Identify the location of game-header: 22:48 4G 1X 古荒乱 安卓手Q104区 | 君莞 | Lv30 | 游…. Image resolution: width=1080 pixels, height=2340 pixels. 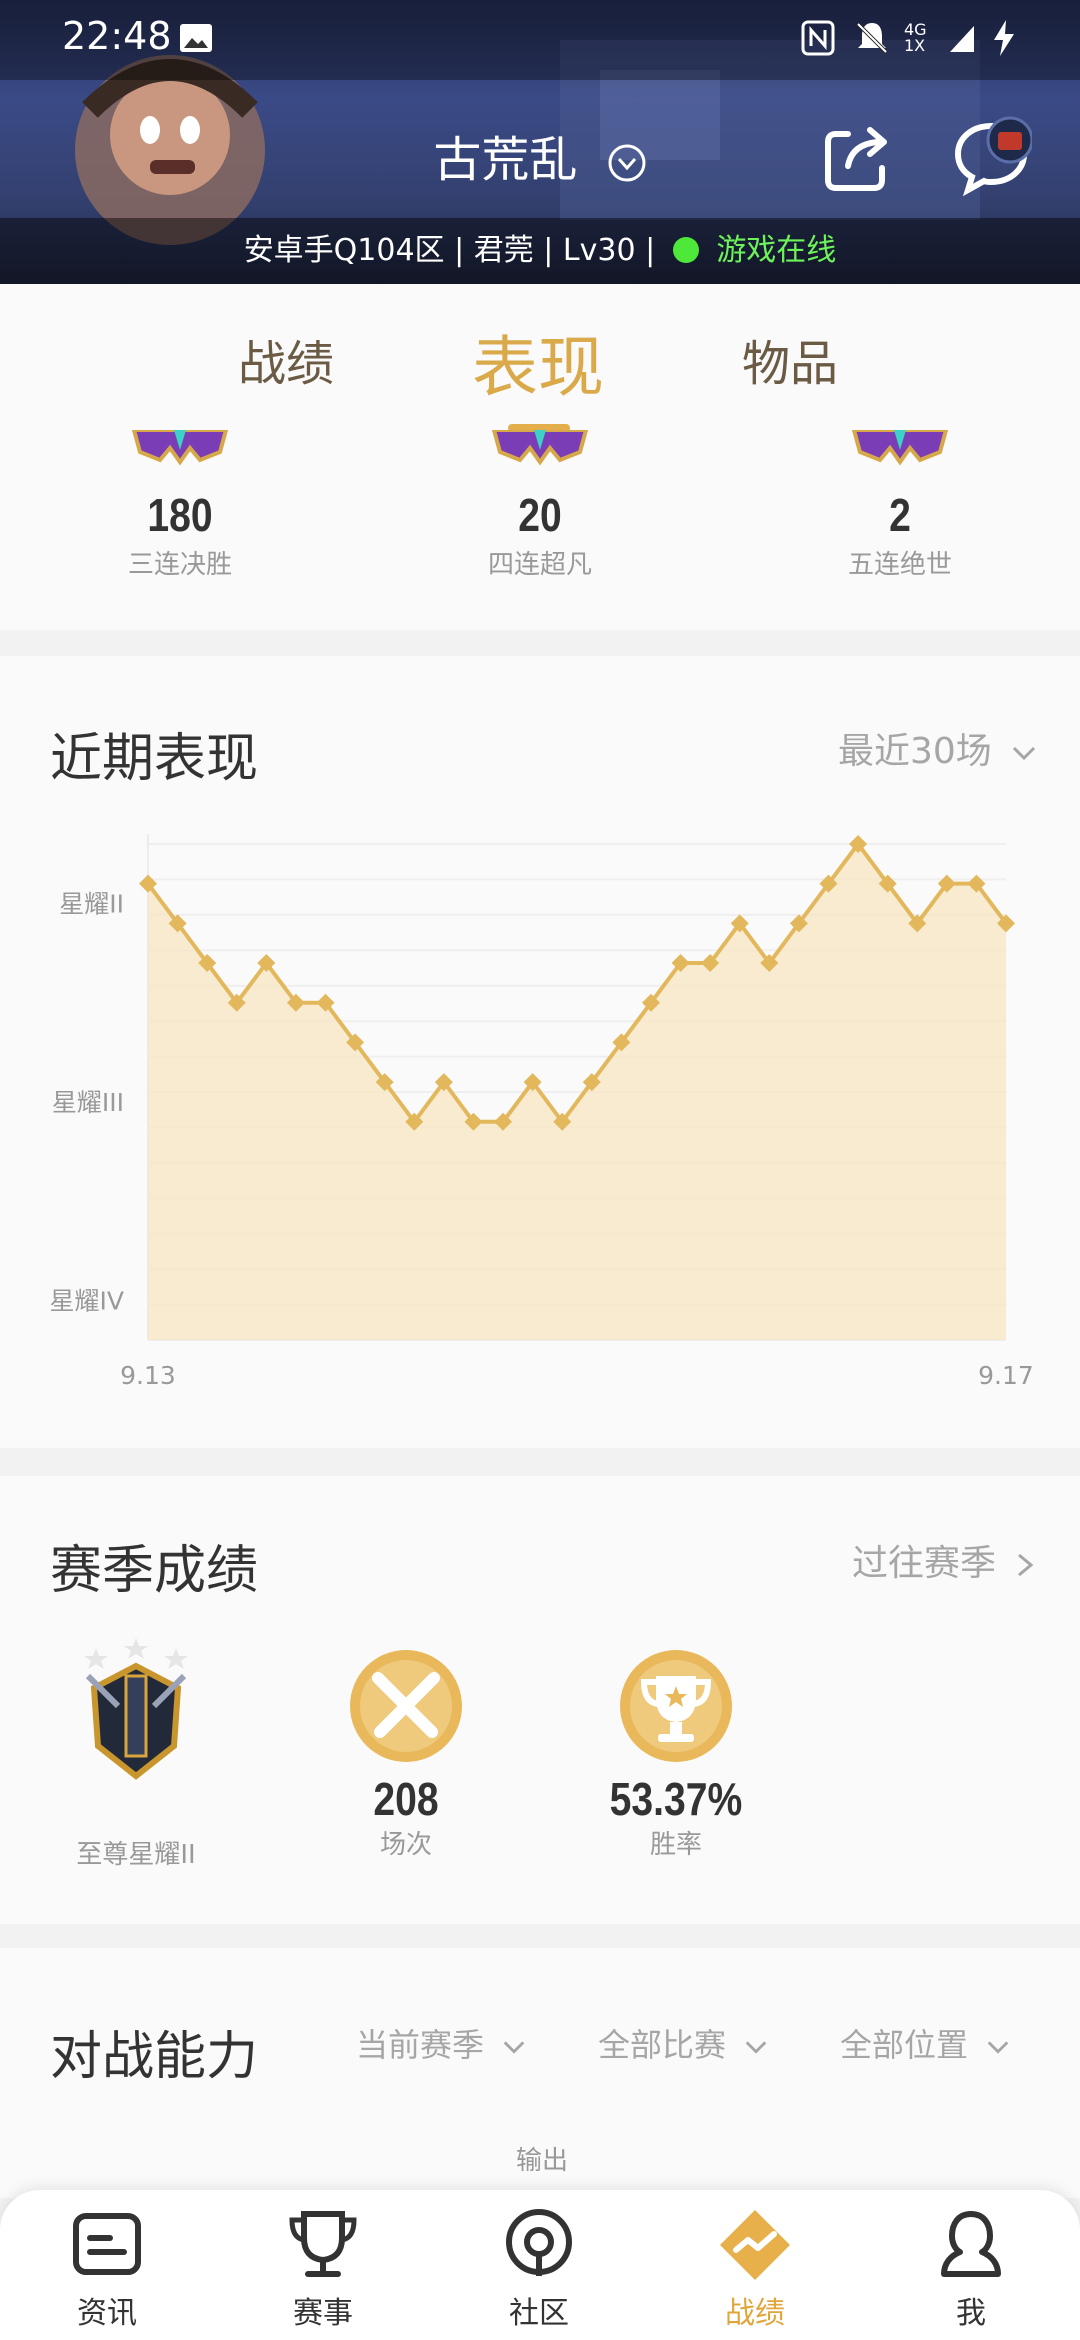
(540, 142).